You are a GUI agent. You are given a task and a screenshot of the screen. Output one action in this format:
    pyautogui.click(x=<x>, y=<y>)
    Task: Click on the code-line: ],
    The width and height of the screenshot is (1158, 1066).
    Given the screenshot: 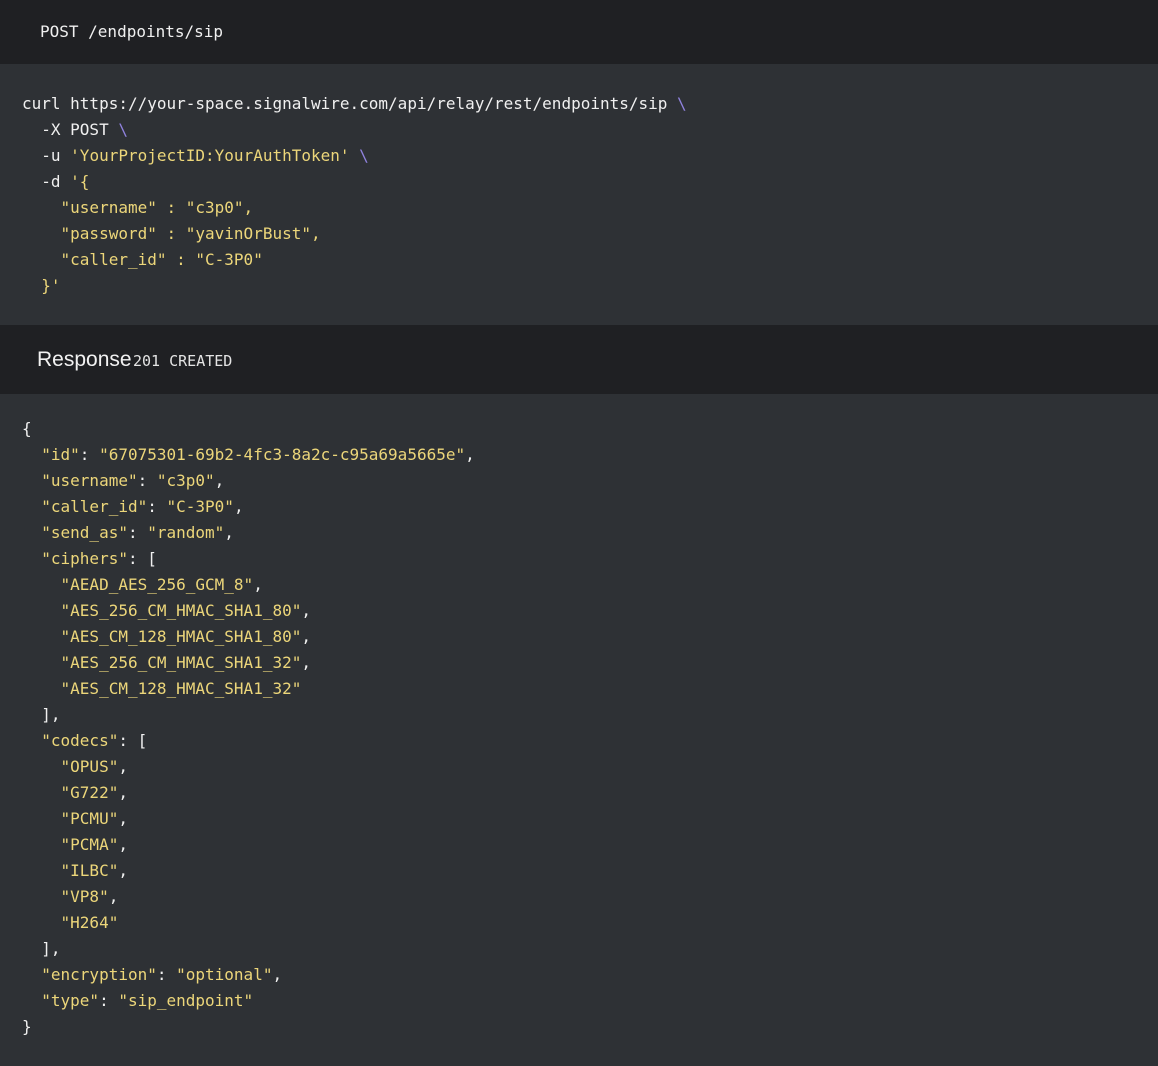 What is the action you would take?
    pyautogui.click(x=590, y=949)
    